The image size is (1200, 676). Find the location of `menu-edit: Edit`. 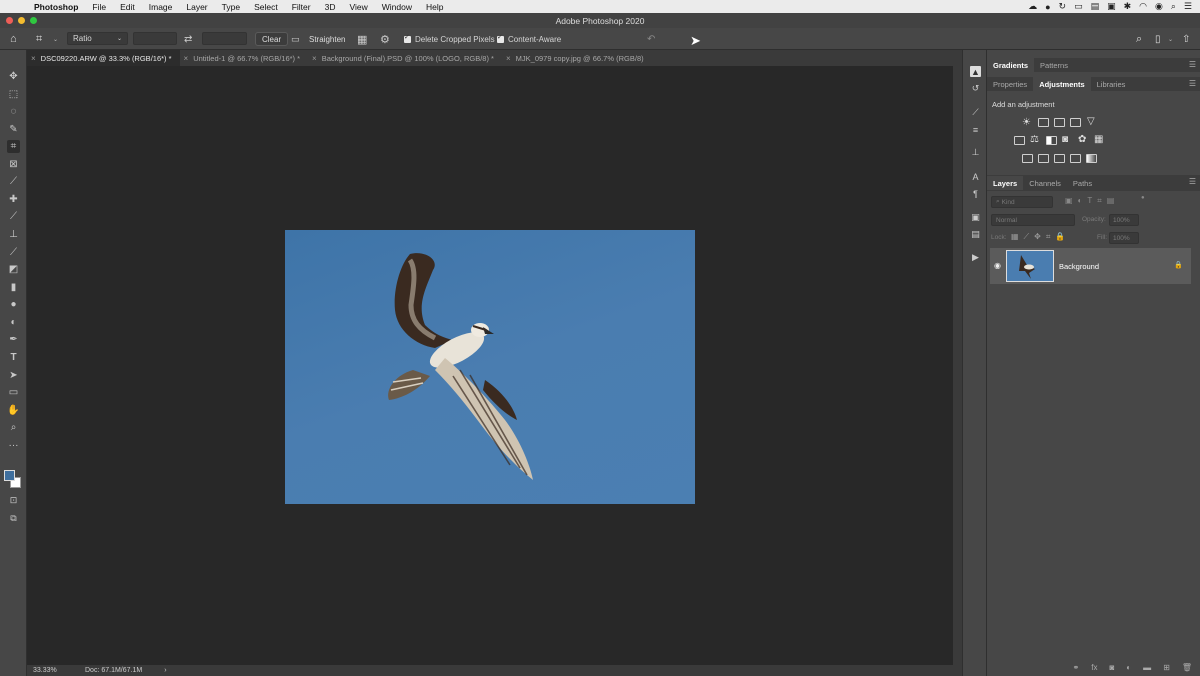

menu-edit: Edit is located at coordinates (127, 7).